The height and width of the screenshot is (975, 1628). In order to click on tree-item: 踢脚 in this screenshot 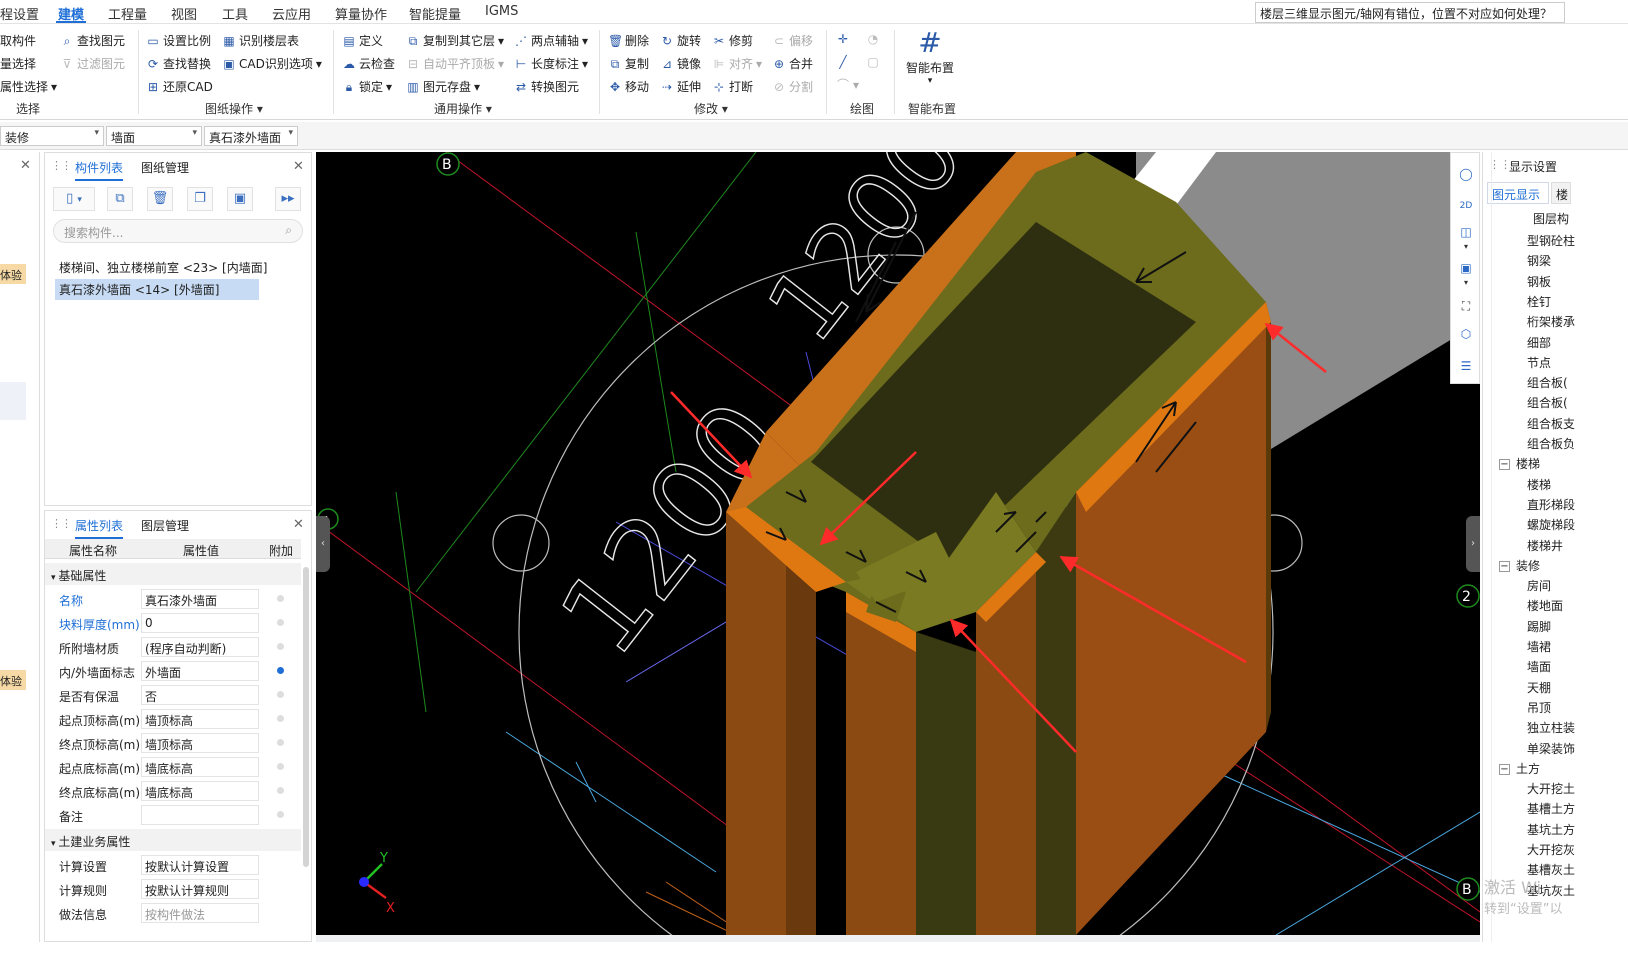, I will do `click(1539, 626)`.